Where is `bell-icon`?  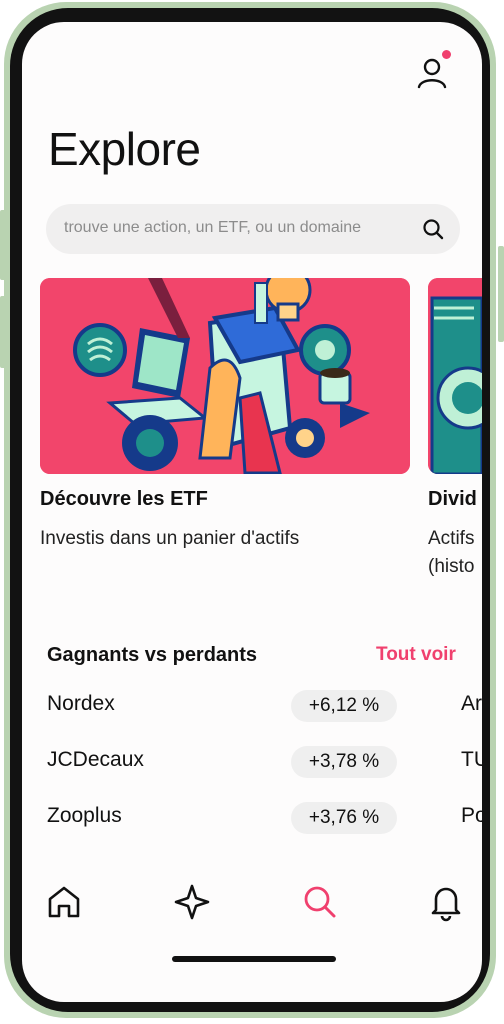
bell-icon is located at coordinates (446, 902).